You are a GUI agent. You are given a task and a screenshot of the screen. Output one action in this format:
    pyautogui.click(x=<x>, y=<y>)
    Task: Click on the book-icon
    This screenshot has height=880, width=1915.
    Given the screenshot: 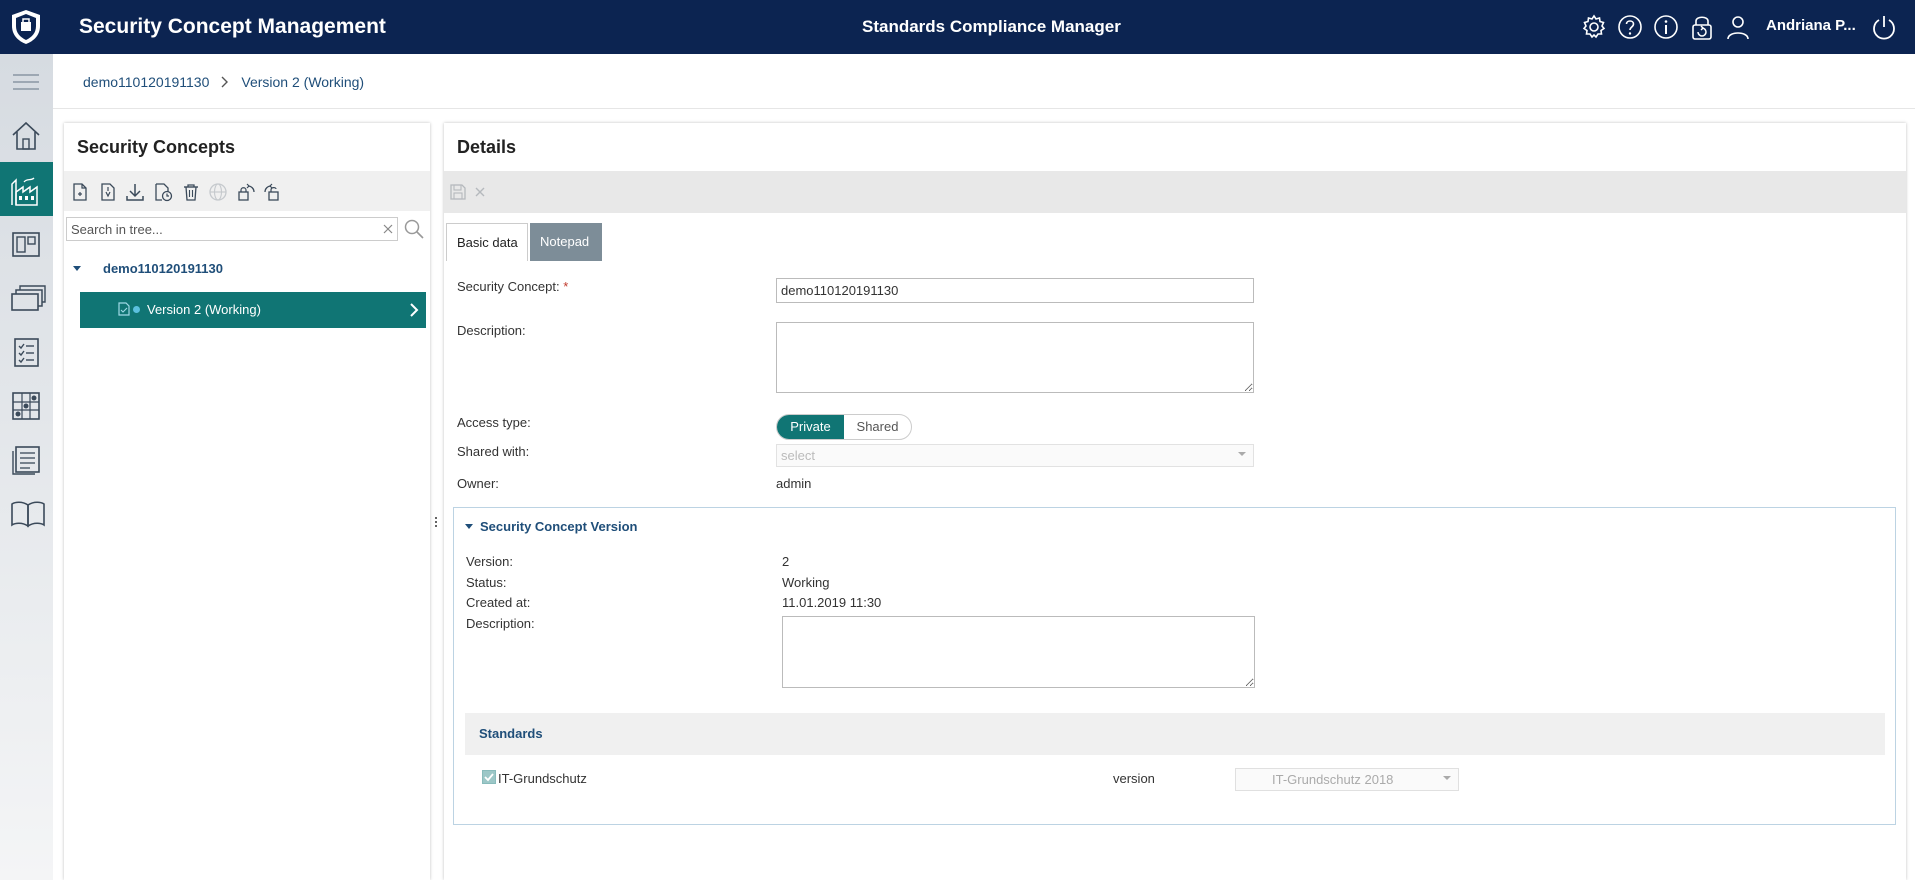 What is the action you would take?
    pyautogui.click(x=26, y=513)
    